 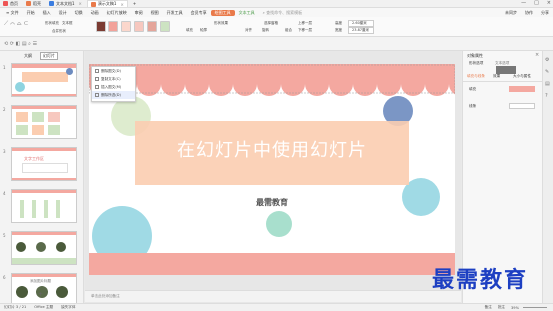 What do you see at coordinates (113, 71) in the screenshot?
I see `ctx-item-delete-text: 删除图文(D)` at bounding box center [113, 71].